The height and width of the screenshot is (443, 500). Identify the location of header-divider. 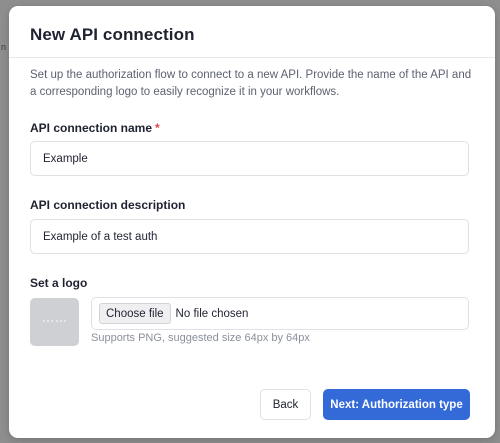
(252, 57).